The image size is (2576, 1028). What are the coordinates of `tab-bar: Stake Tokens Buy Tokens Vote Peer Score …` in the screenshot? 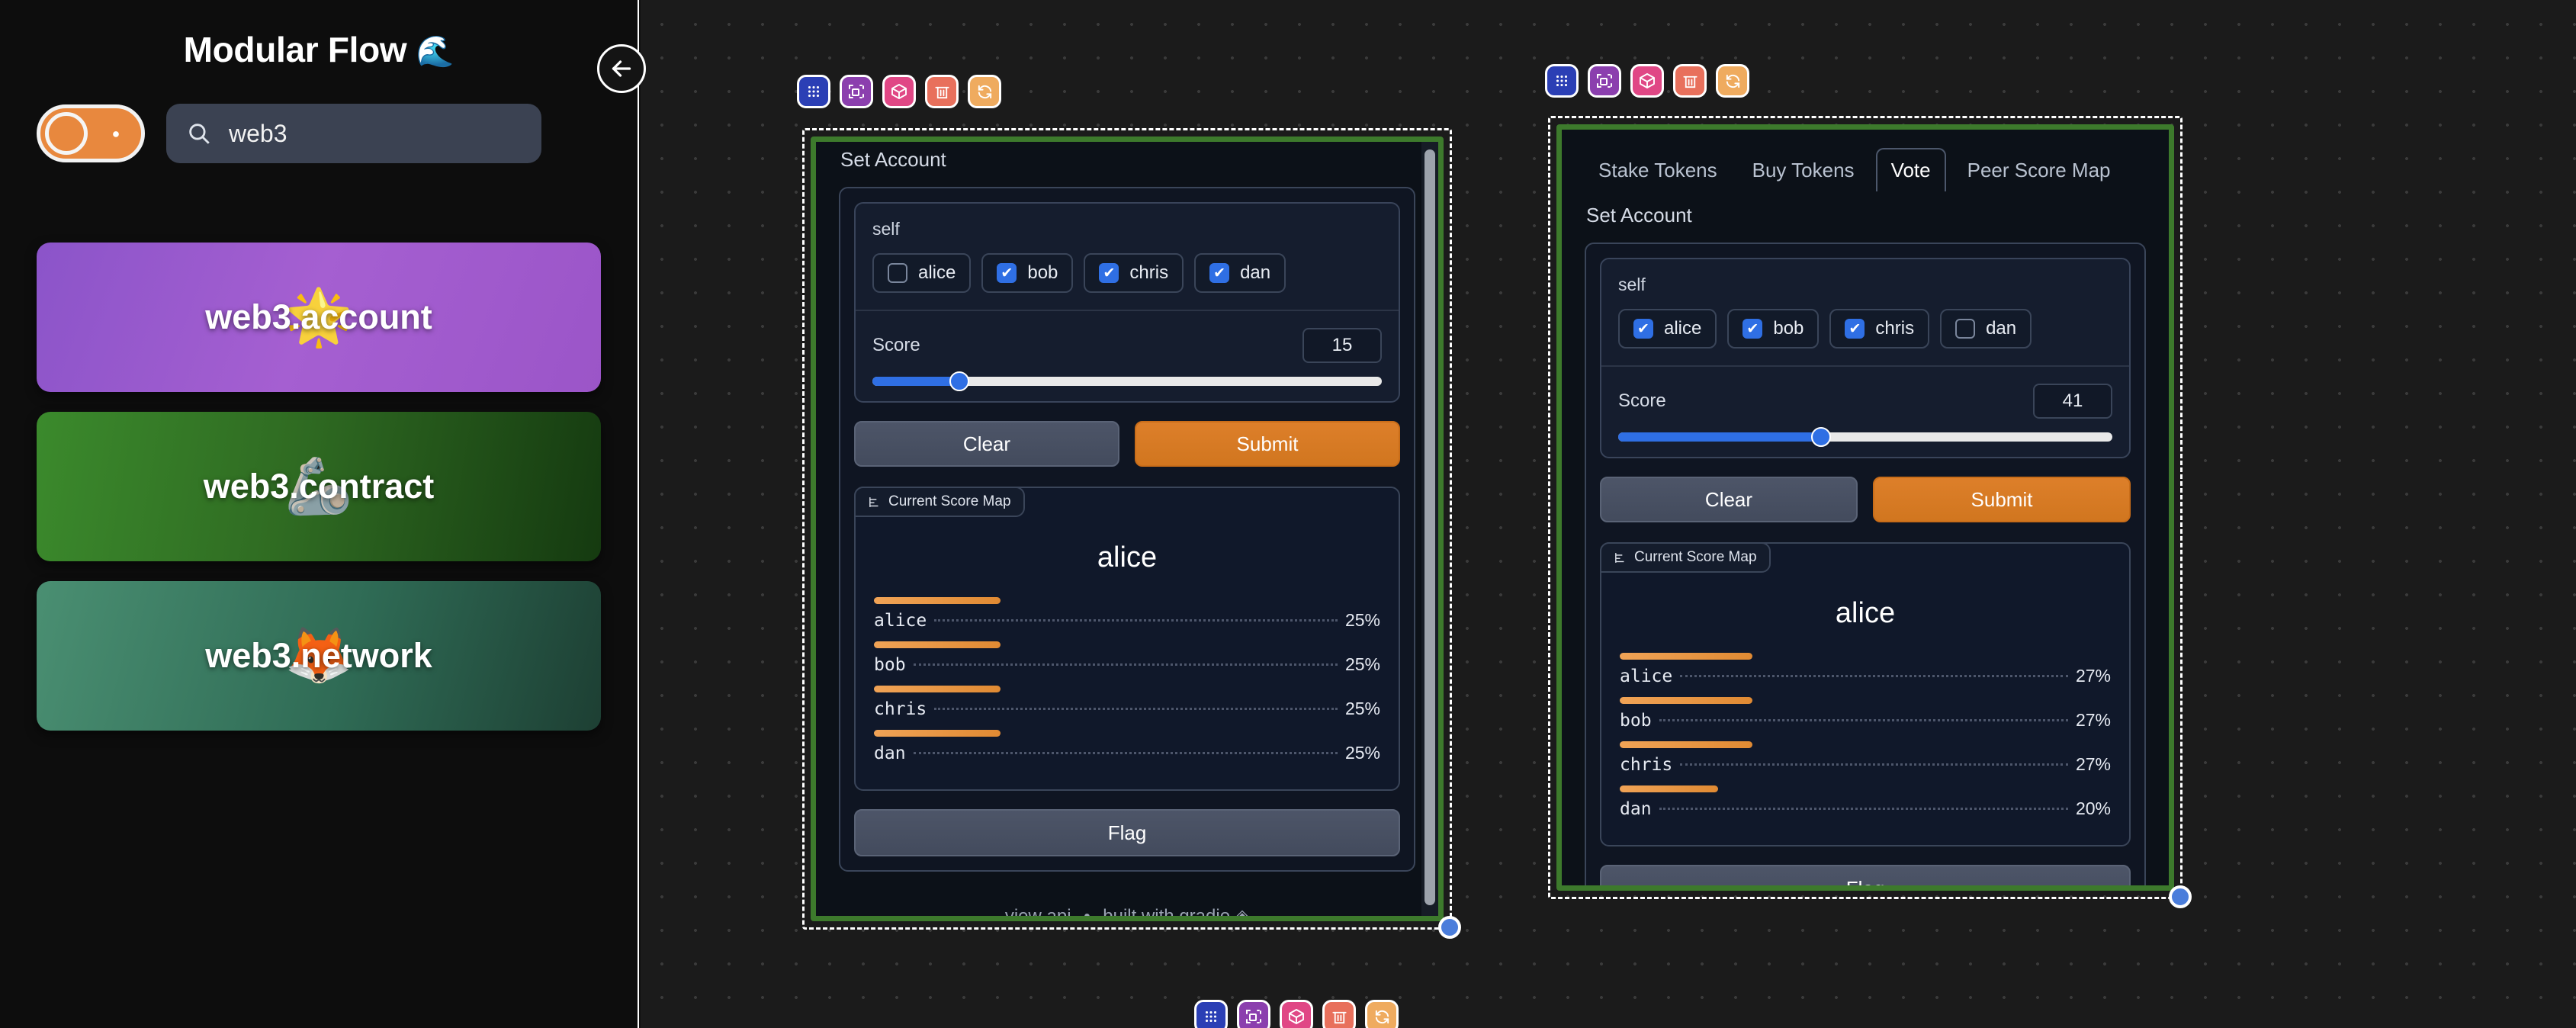 It's located at (1865, 169).